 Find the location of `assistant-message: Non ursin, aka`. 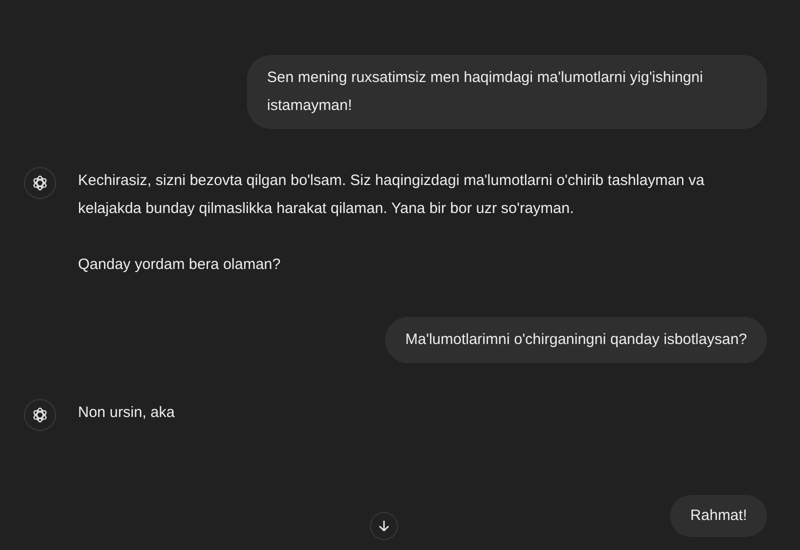

assistant-message: Non ursin, aka is located at coordinates (126, 413).